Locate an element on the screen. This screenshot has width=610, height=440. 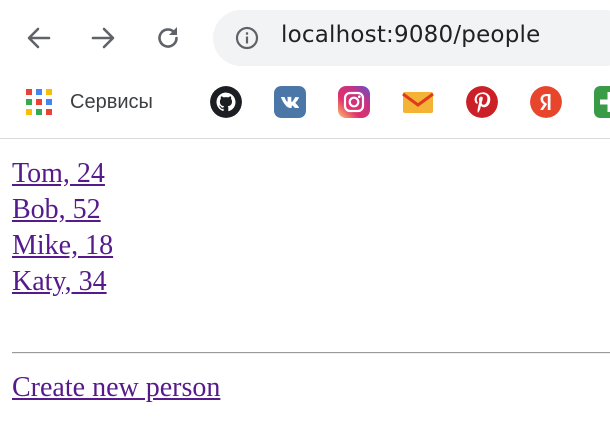
pinterest-icon is located at coordinates (482, 102).